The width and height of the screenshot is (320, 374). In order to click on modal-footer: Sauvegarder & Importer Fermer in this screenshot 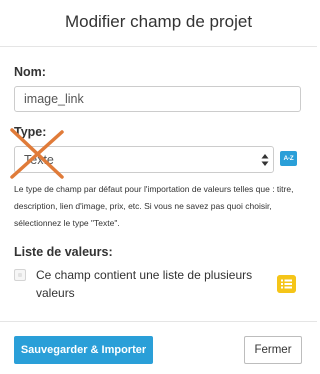, I will do `click(158, 347)`.